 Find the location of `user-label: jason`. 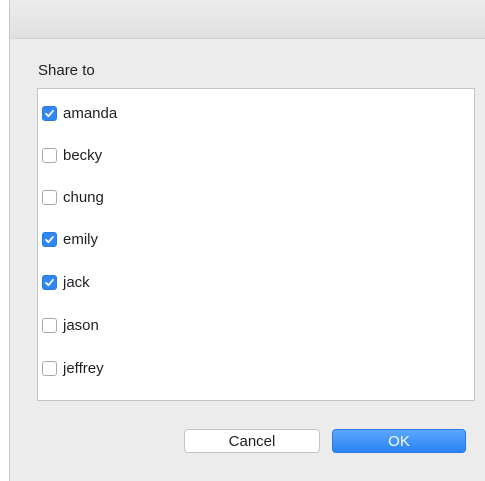

user-label: jason is located at coordinates (81, 325).